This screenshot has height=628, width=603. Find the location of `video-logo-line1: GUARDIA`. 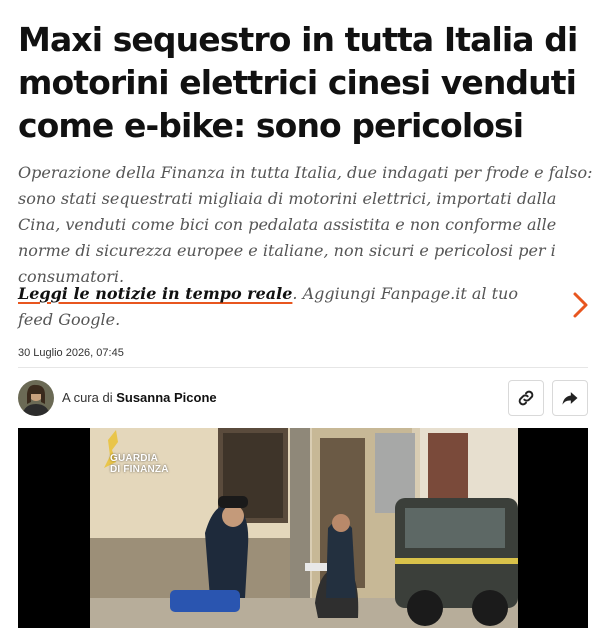

video-logo-line1: GUARDIA is located at coordinates (134, 458).